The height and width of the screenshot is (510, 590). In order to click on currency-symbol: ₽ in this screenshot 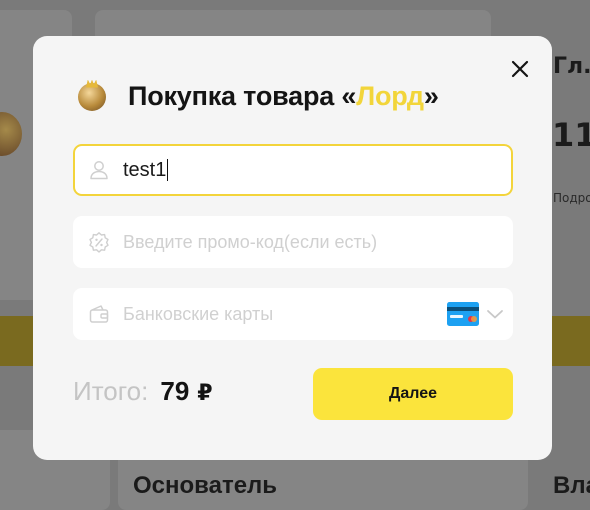, I will do `click(205, 393)`.